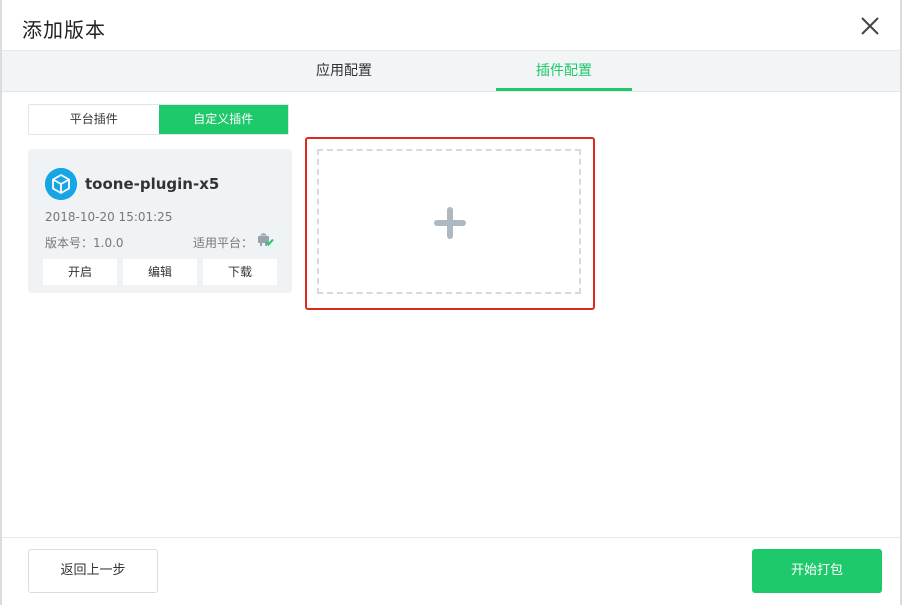 Image resolution: width=902 pixels, height=605 pixels. What do you see at coordinates (109, 217) in the screenshot?
I see `plugin-date: 2018-10-20 15:01:25` at bounding box center [109, 217].